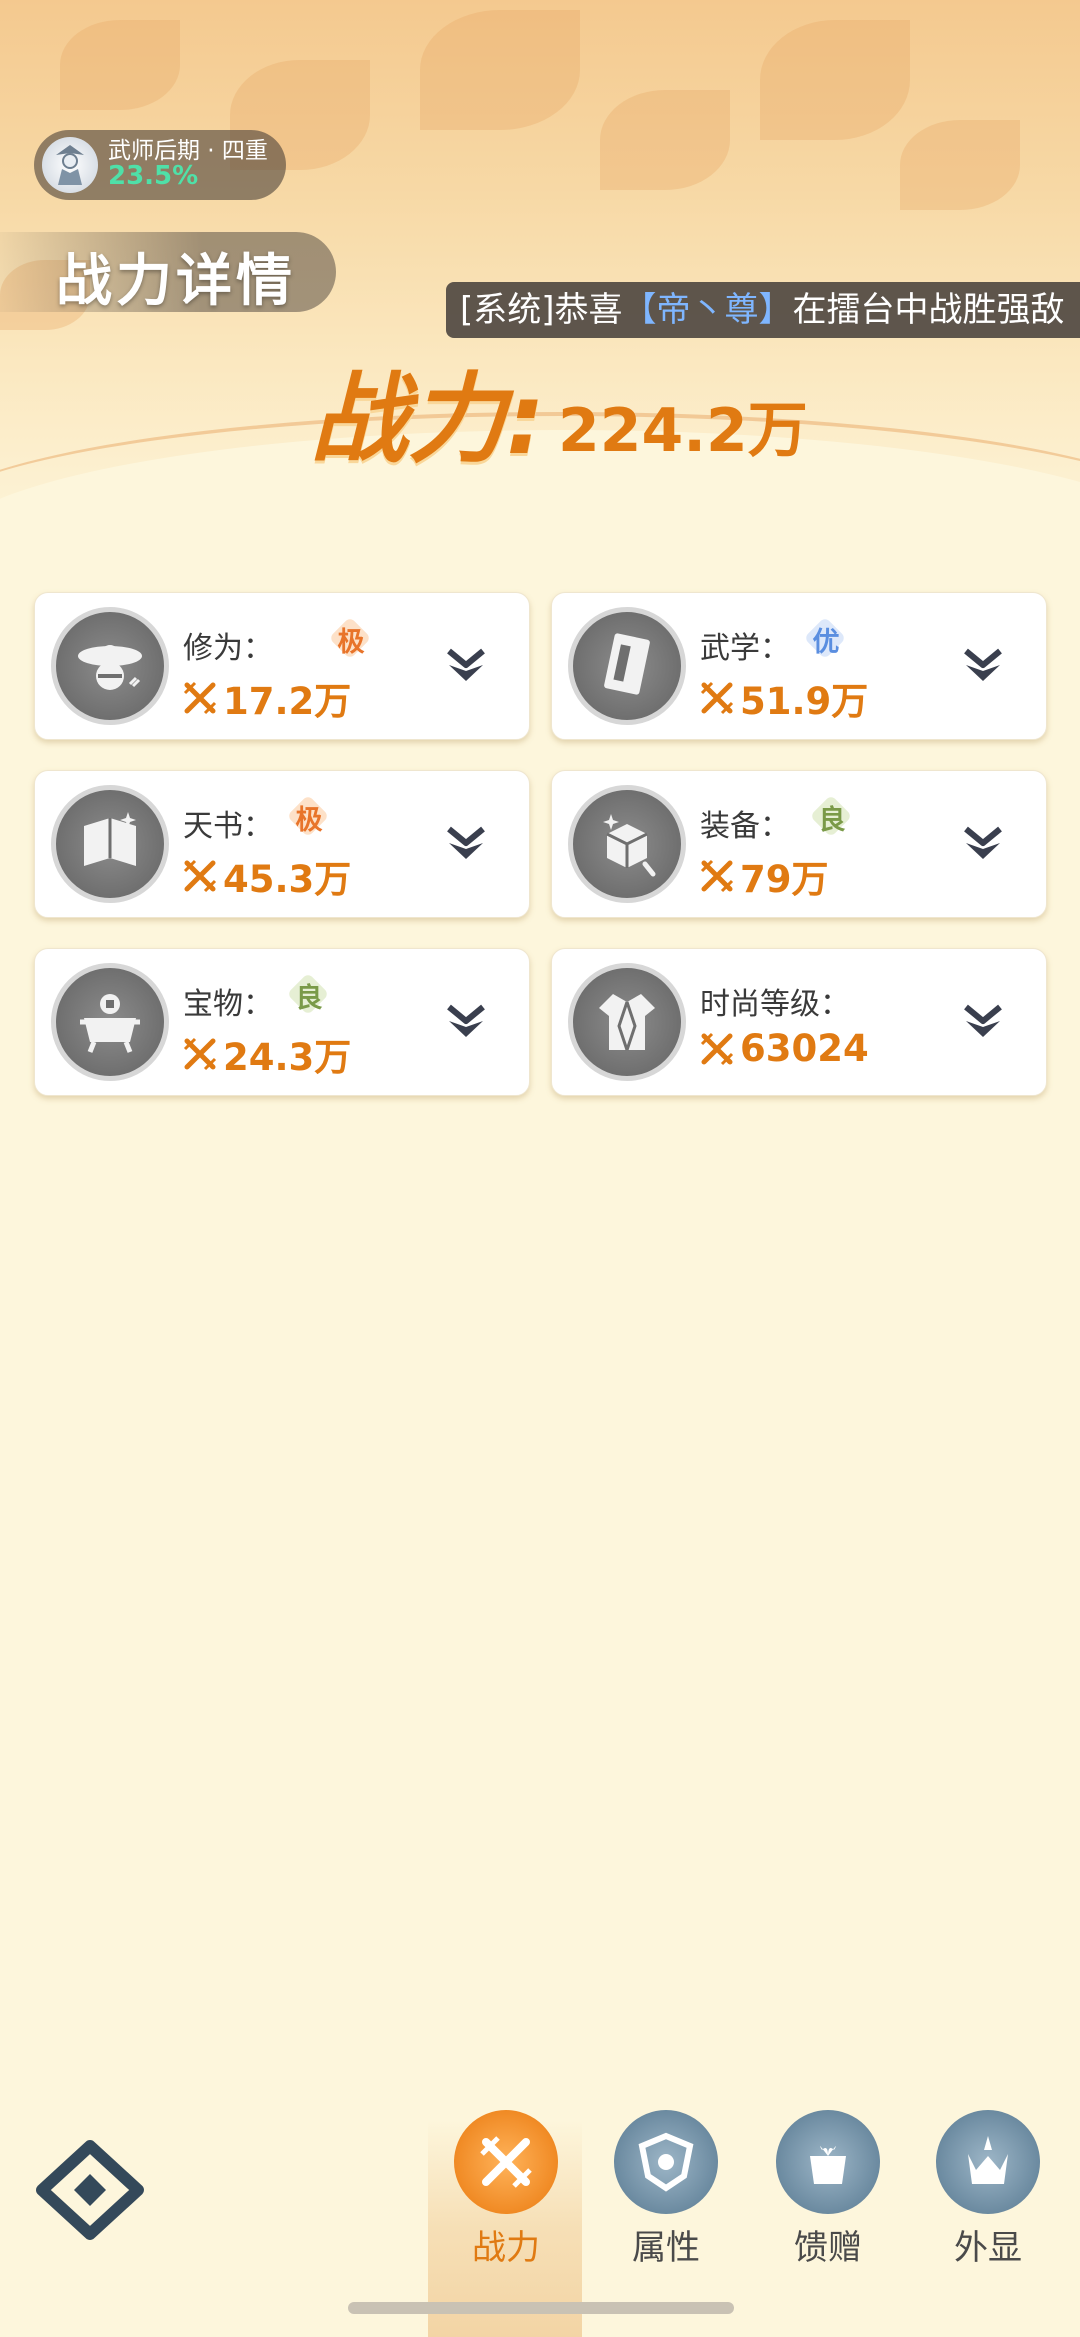 The width and height of the screenshot is (1080, 2337). What do you see at coordinates (541, 310) in the screenshot?
I see `ticker-prefix: [系统]恭喜` at bounding box center [541, 310].